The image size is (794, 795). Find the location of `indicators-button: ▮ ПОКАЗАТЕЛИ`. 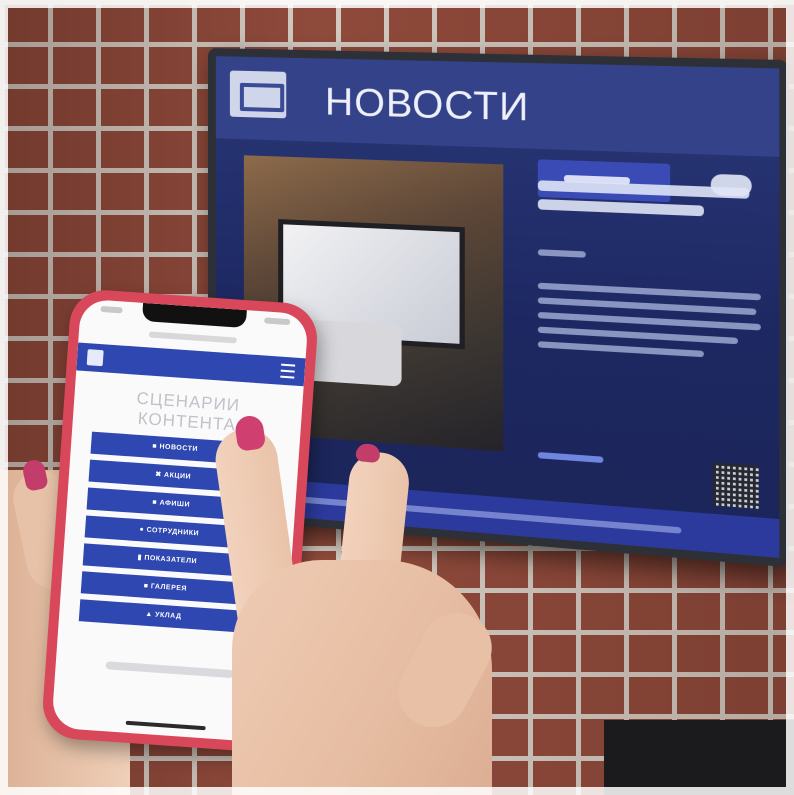

indicators-button: ▮ ПОКАЗАТЕЛИ is located at coordinates (167, 560).